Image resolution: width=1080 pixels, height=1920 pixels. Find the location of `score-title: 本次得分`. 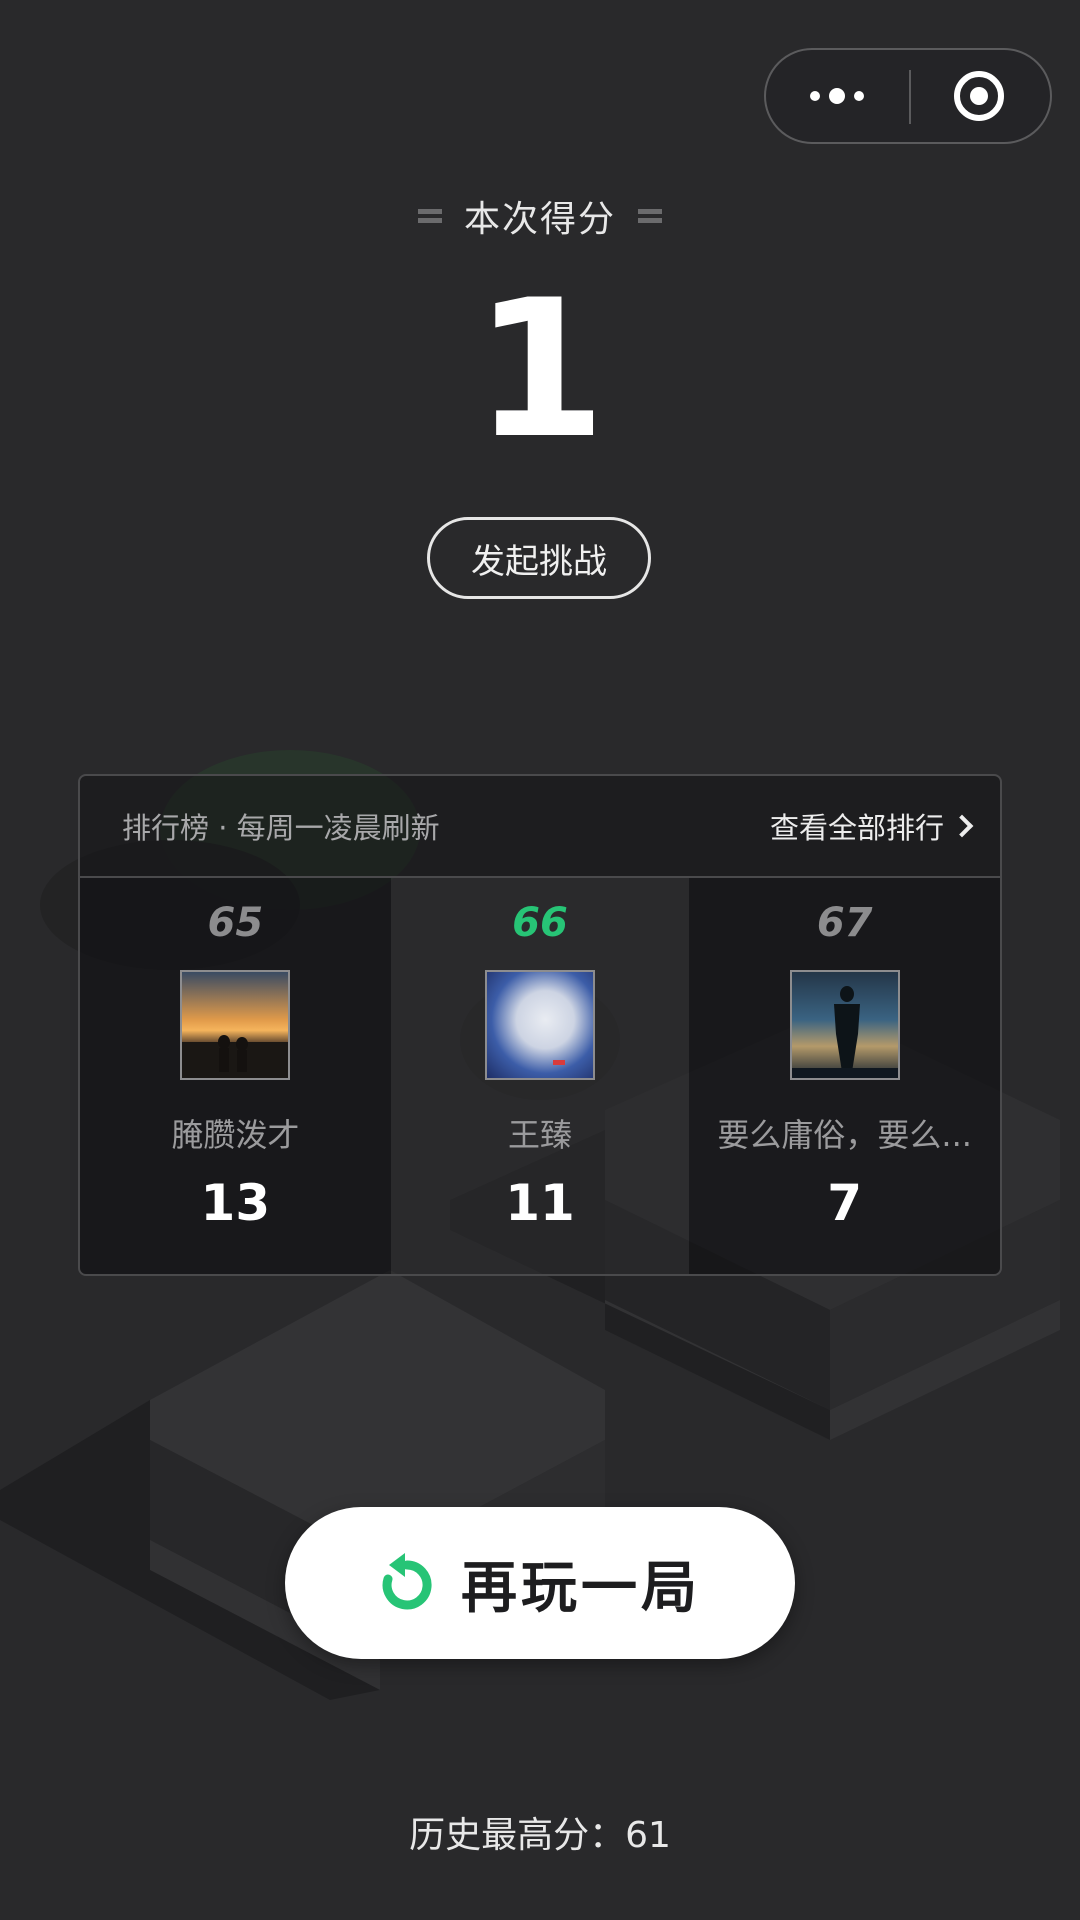

score-title: 本次得分 is located at coordinates (540, 216).